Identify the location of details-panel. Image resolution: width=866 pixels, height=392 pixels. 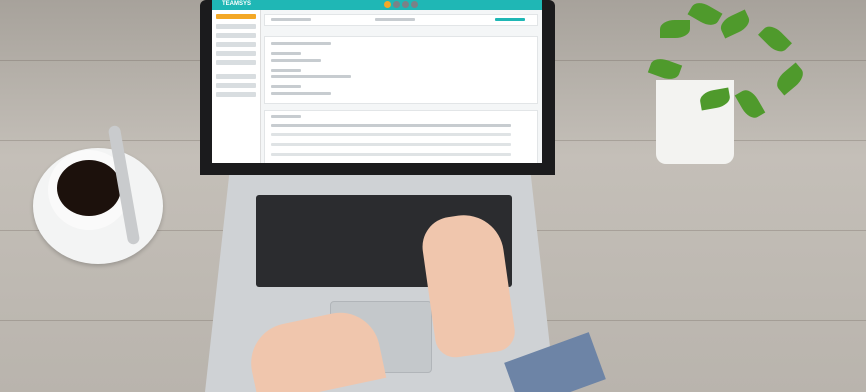
(401, 70).